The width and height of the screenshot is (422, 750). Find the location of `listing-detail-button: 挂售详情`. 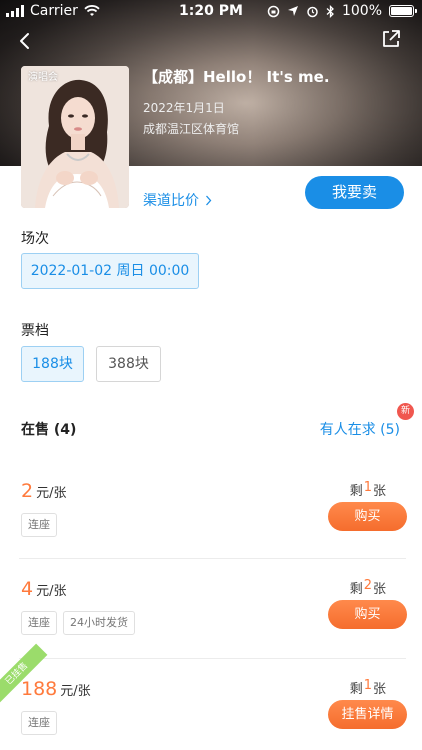

listing-detail-button: 挂售详情 is located at coordinates (367, 714).